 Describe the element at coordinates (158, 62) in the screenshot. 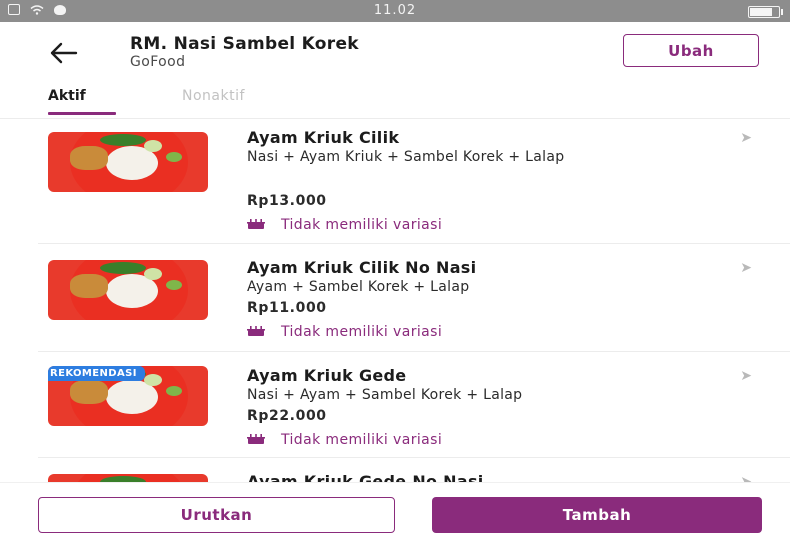

I see `page-subtitle: GoFood` at that location.